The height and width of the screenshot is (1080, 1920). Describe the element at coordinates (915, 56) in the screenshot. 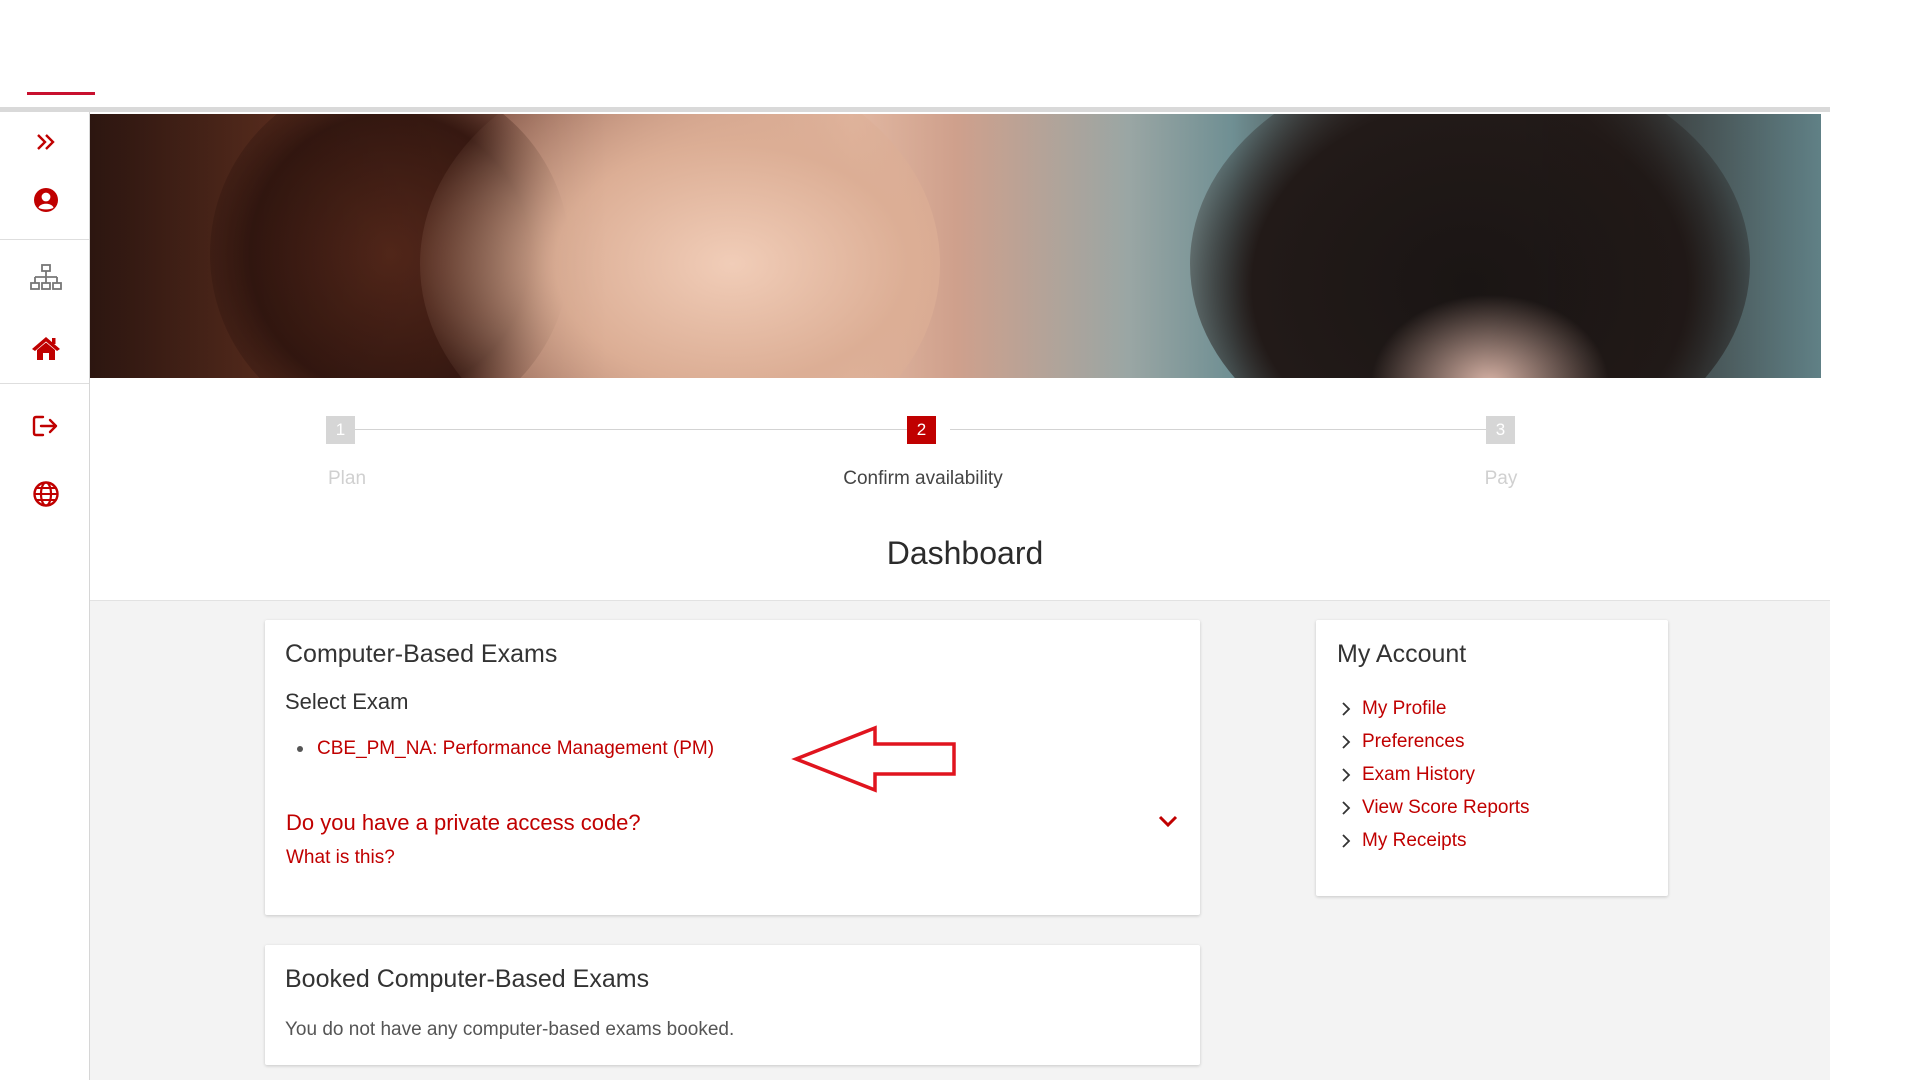

I see `top-bar` at that location.